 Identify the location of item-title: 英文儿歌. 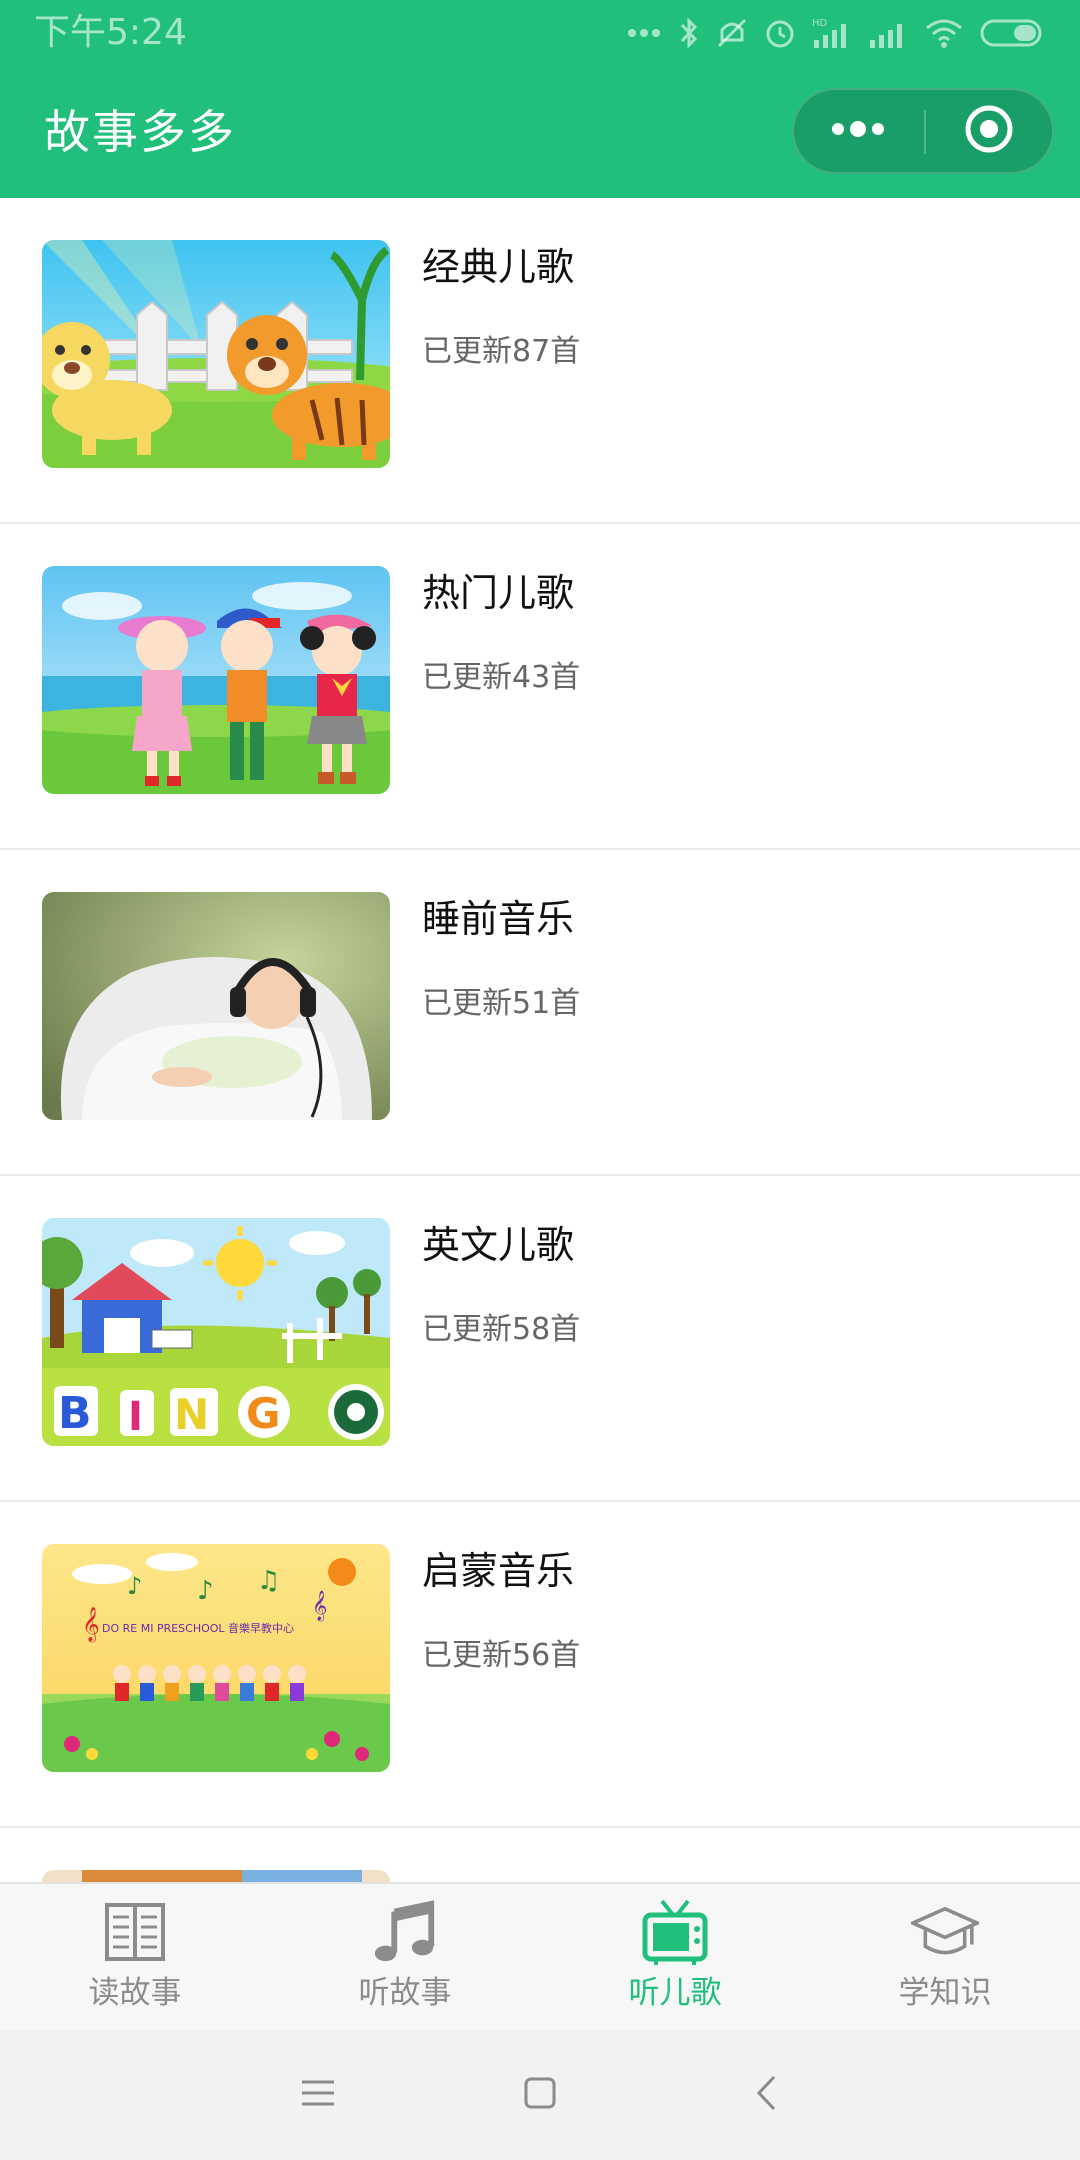
(498, 1245).